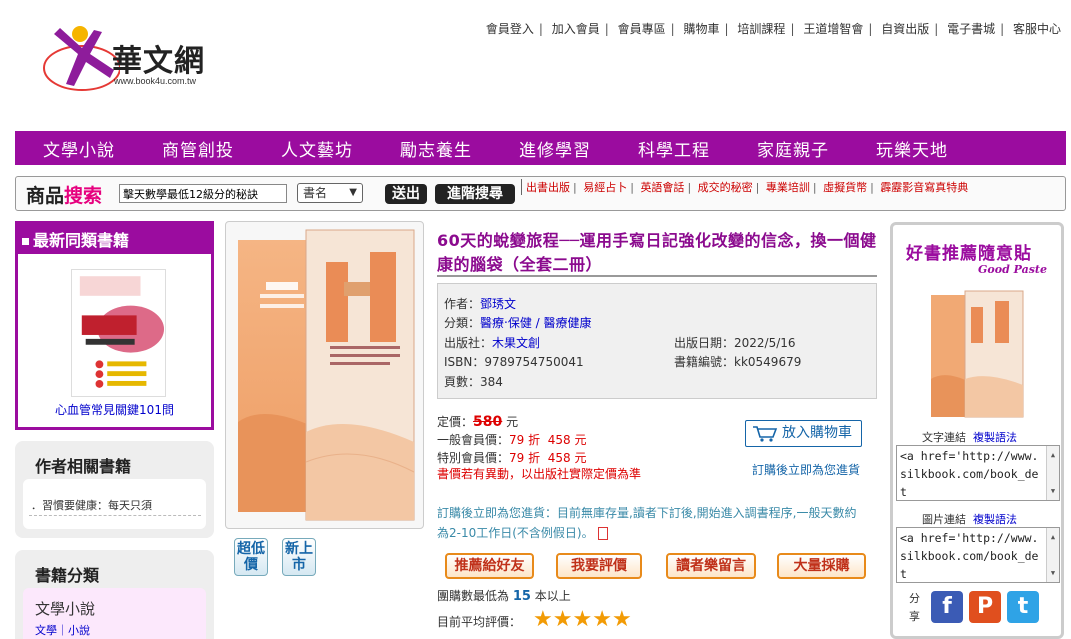 This screenshot has width=1071, height=639. I want to click on price-notice: 書價若有異動，以出版社實際定價為準, so click(539, 474).